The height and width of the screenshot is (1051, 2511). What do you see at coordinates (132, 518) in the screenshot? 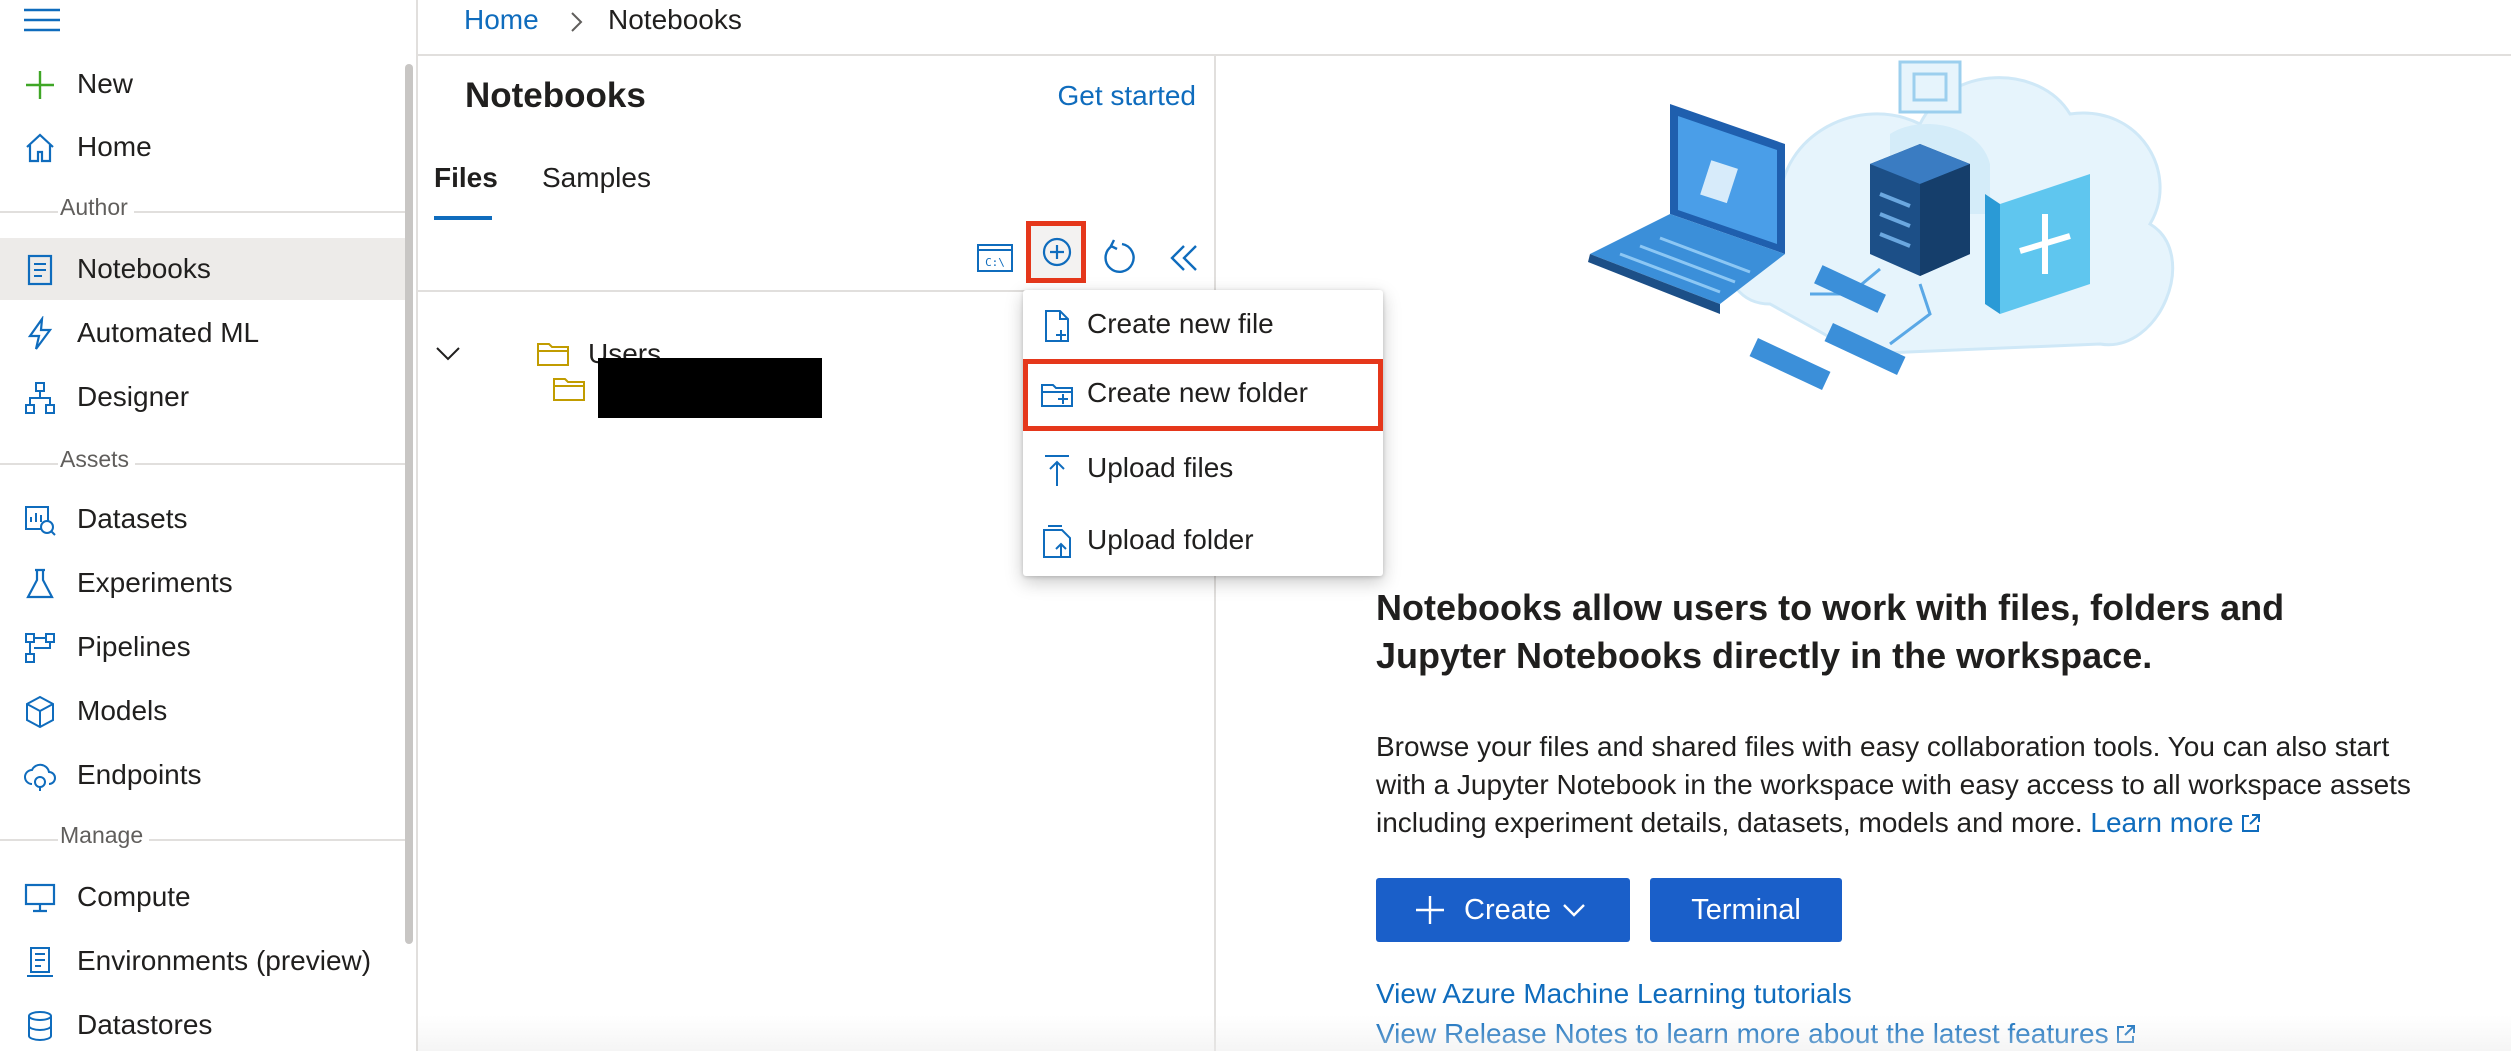
I see `nav-item-label: Datasets` at bounding box center [132, 518].